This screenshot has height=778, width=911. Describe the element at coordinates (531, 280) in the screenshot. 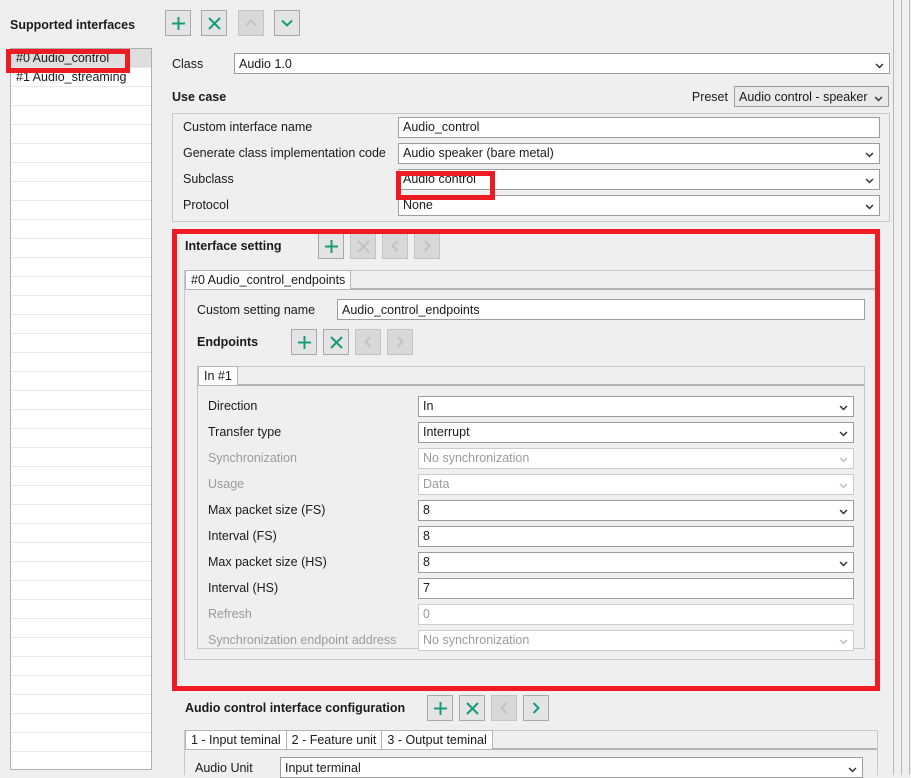

I see `interface-setting-tabstrip: #0 Audio_control_endpoints` at that location.